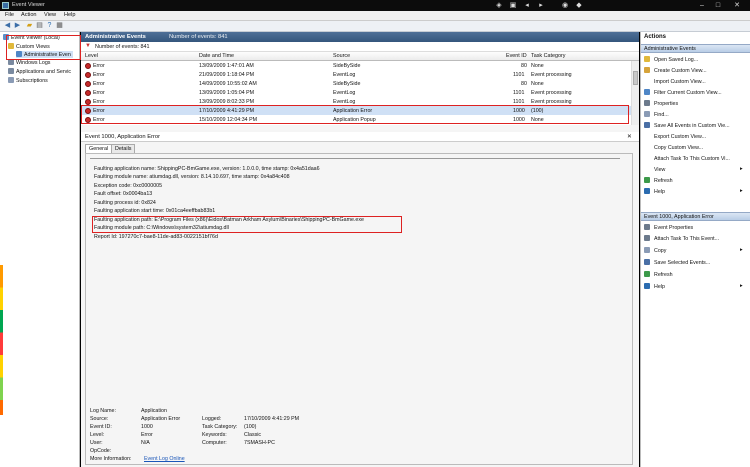 This screenshot has width=750, height=467. Describe the element at coordinates (375, 5) in the screenshot. I see `title-bar: Event Viewer ◈ ▣ ◂ ▸ ◉ ◆ – □ ✕` at that location.